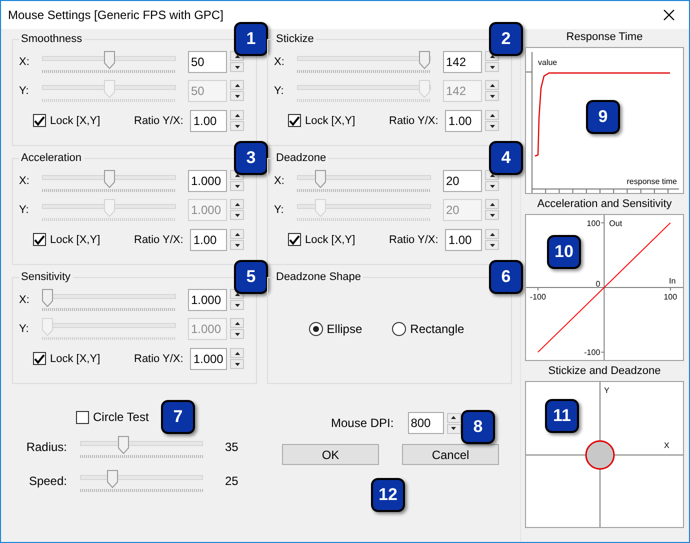  What do you see at coordinates (669, 15) in the screenshot?
I see `close-icon` at bounding box center [669, 15].